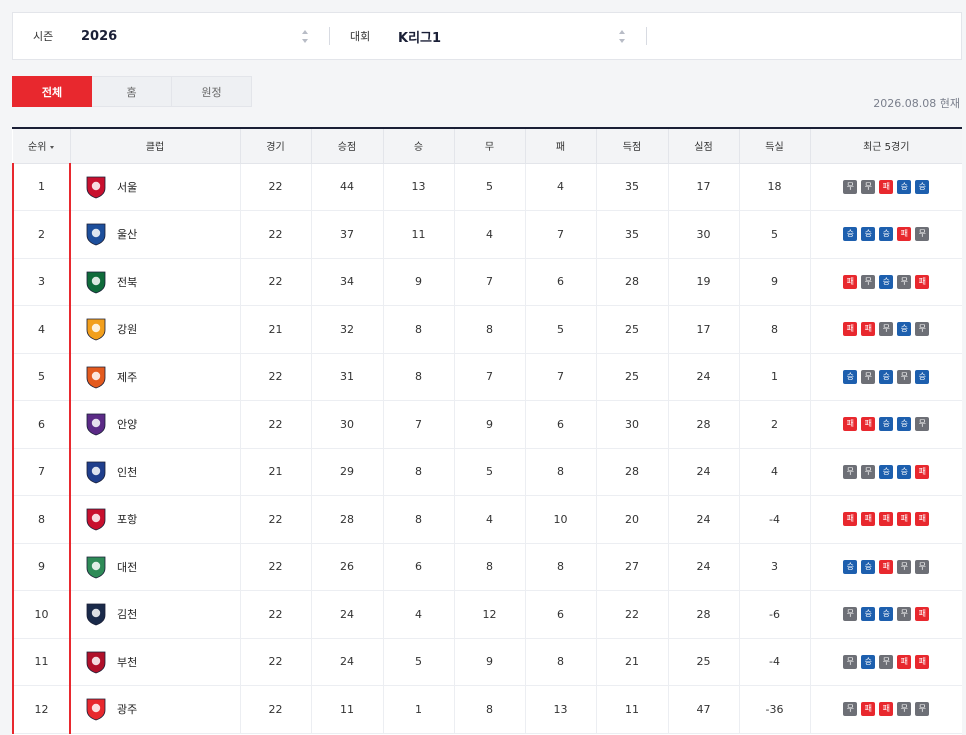 The width and height of the screenshot is (966, 735). I want to click on recent-cell: 승무승무승, so click(886, 377).